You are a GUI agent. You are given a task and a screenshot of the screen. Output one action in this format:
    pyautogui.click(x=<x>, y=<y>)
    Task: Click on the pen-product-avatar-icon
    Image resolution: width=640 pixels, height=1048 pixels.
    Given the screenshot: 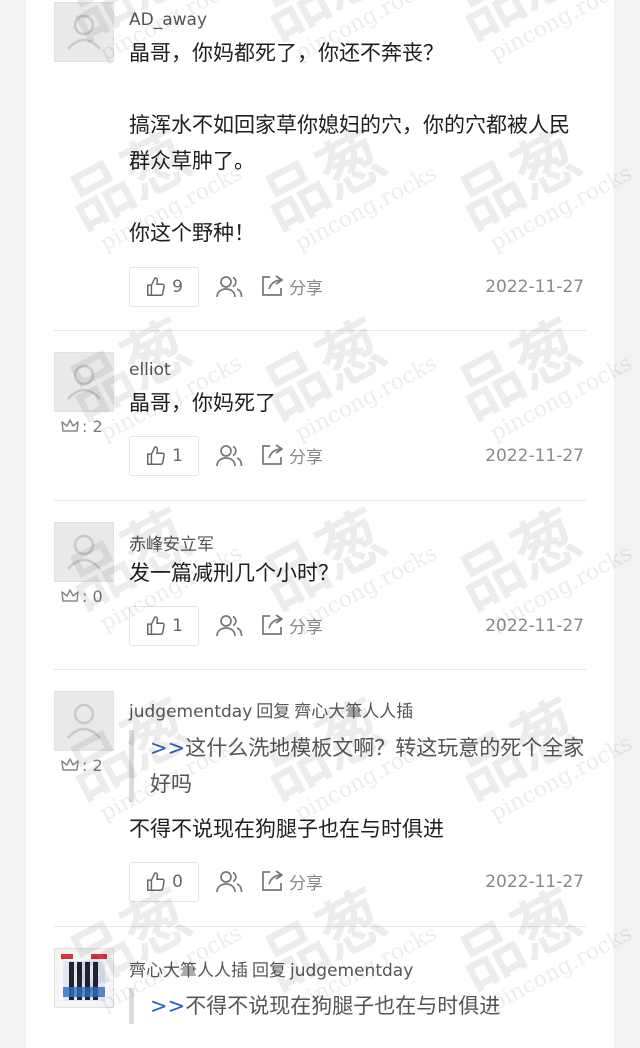 What is the action you would take?
    pyautogui.click(x=84, y=978)
    